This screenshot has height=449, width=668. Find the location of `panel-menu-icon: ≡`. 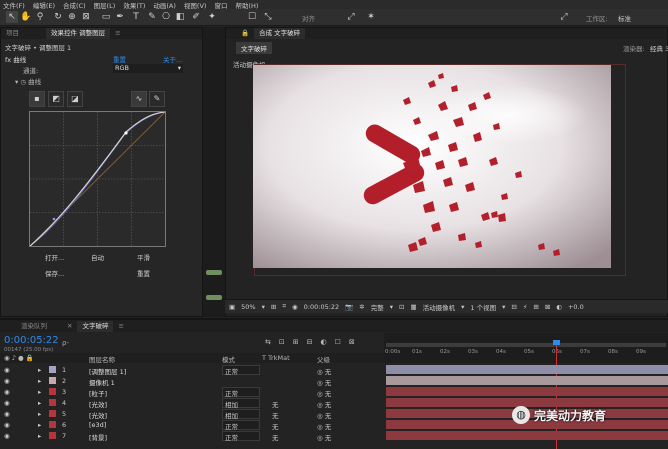

panel-menu-icon: ≡ is located at coordinates (120, 326).